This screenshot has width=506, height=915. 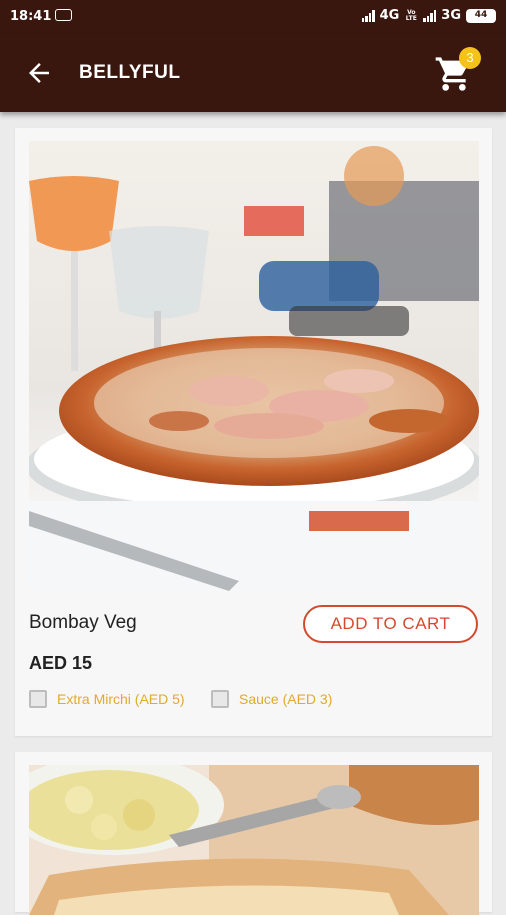 I want to click on product-photo, so click(x=254, y=840).